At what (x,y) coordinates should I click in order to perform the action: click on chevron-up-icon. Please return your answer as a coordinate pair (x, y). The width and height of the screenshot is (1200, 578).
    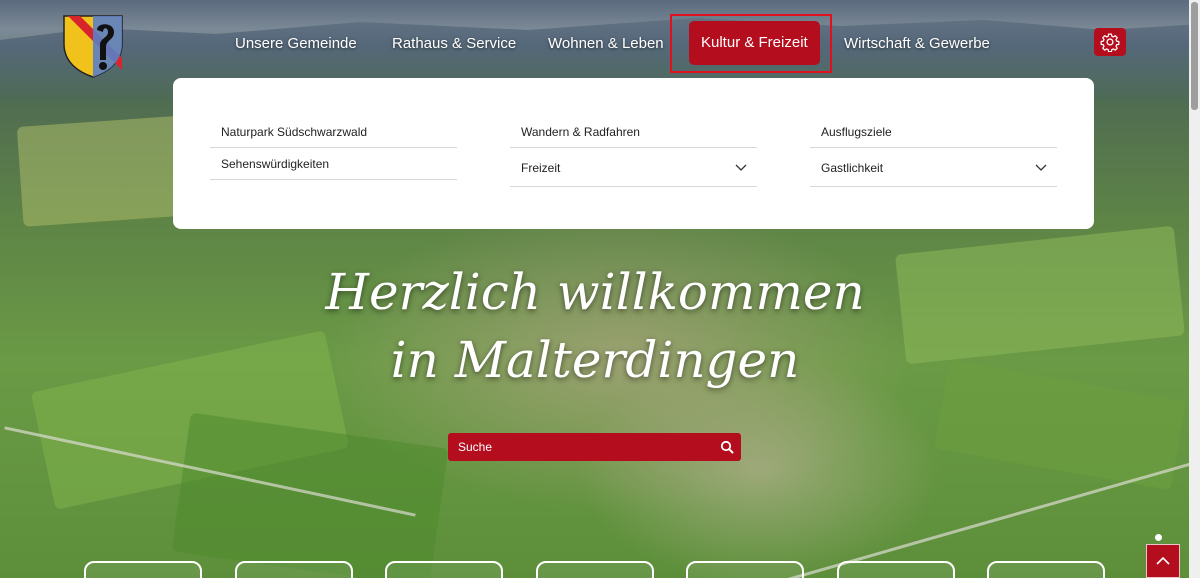
    Looking at the image, I should click on (1163, 560).